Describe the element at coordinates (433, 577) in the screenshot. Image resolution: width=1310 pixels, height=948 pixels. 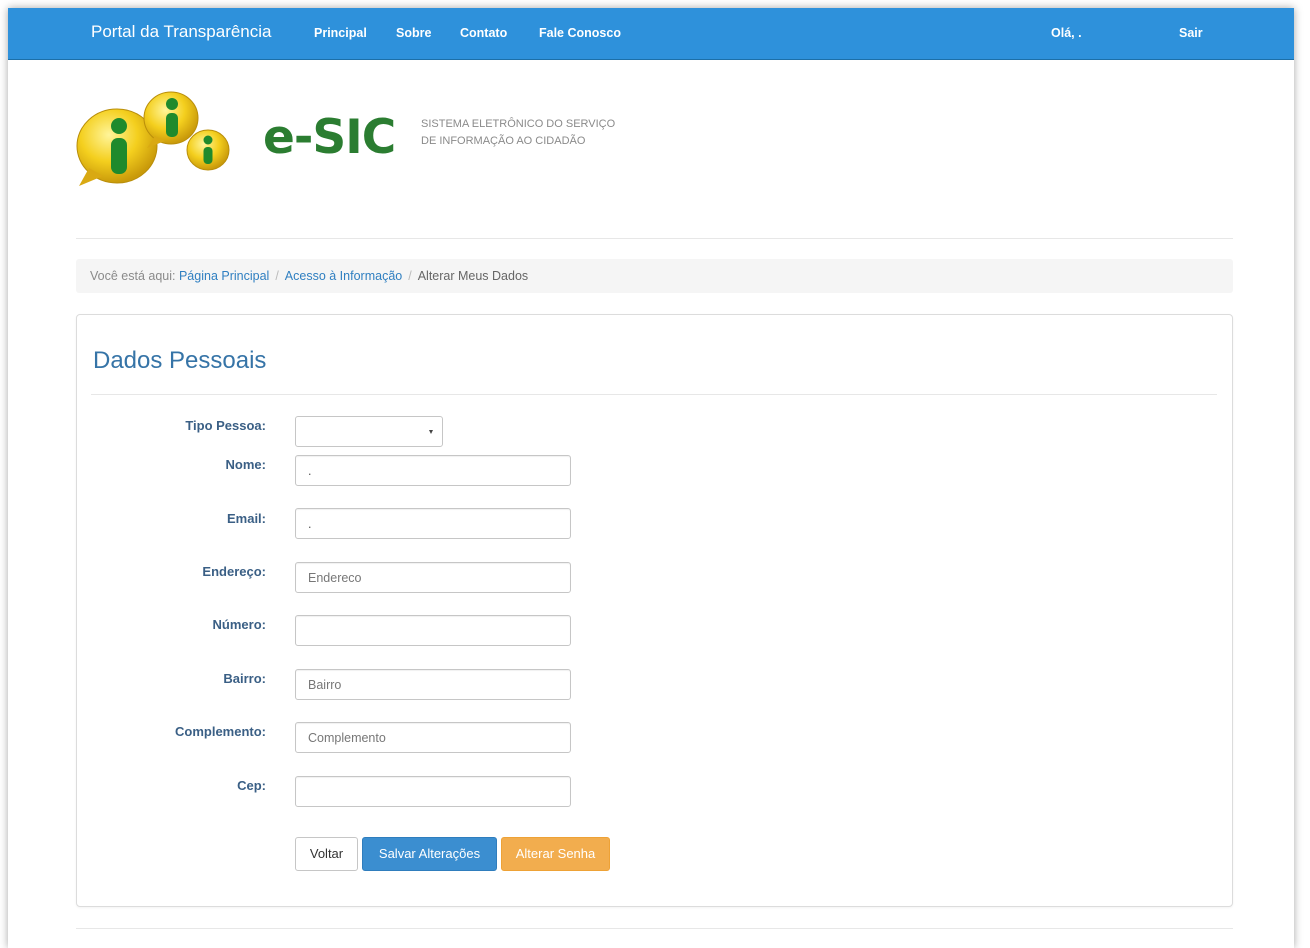
I see `endereco-input` at that location.